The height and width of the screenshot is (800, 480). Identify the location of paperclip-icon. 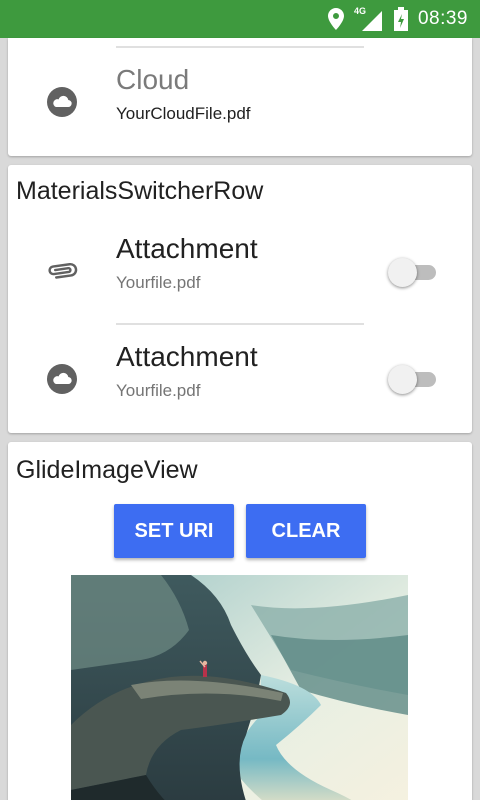
(62, 271).